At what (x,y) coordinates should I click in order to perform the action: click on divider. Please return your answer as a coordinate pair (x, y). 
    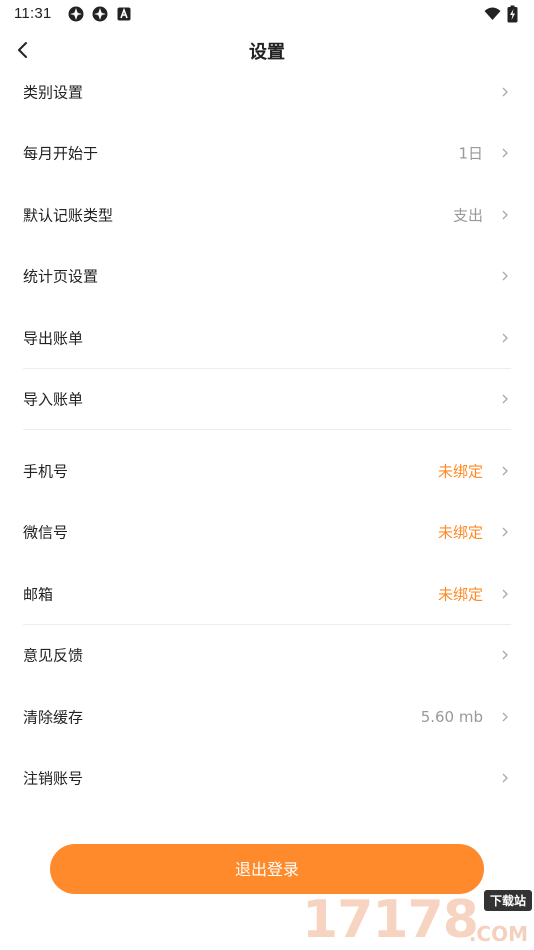
    Looking at the image, I should click on (267, 429).